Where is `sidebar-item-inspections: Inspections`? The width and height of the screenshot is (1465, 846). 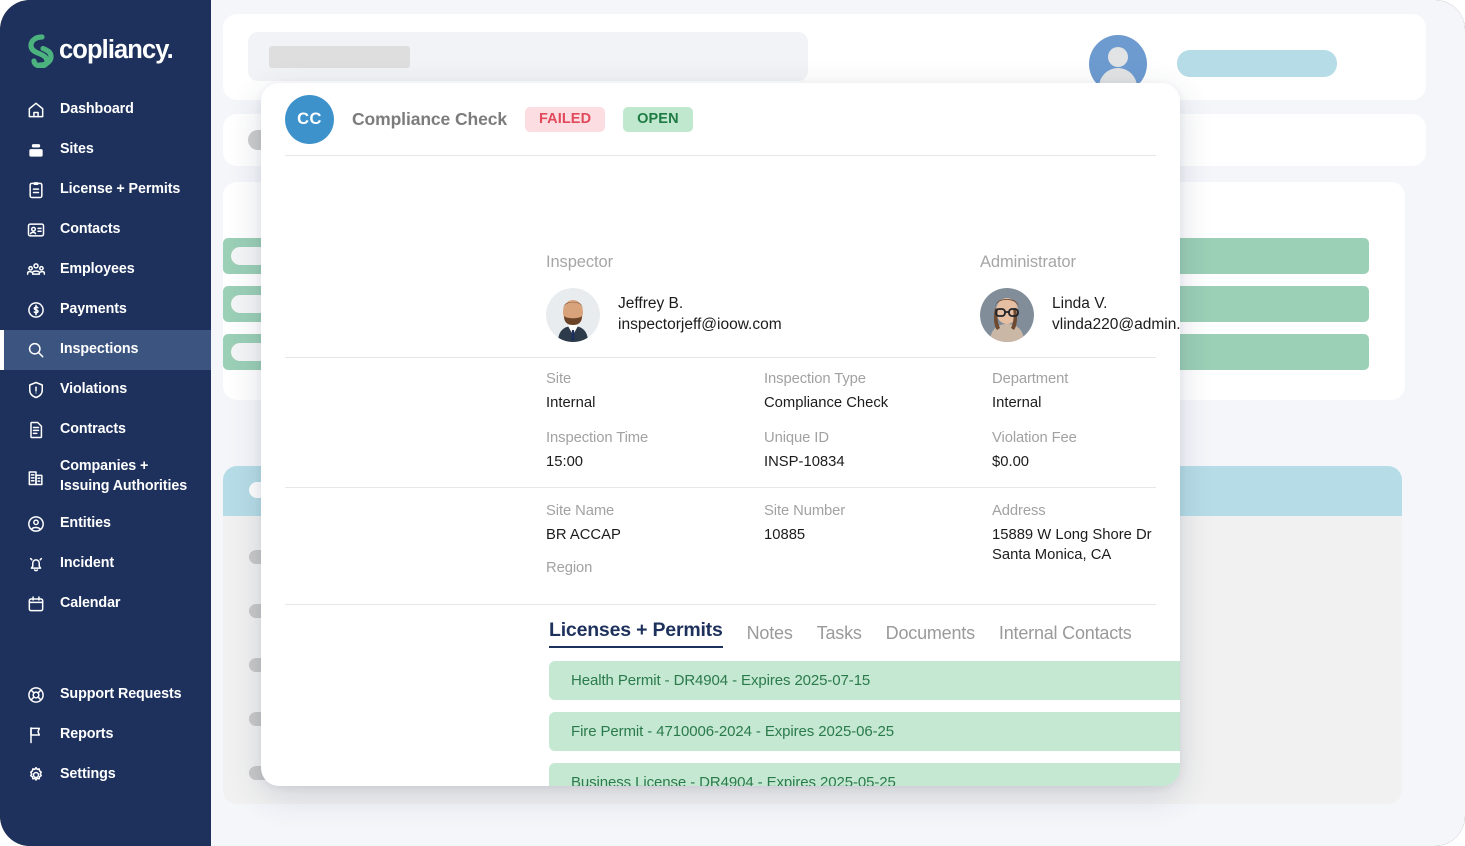
sidebar-item-inspections: Inspections is located at coordinates (105, 350).